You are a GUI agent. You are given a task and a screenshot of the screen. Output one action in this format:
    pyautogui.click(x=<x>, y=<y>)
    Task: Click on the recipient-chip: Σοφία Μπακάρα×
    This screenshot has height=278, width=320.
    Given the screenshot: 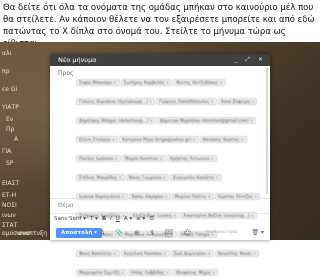 What is the action you would take?
    pyautogui.click(x=98, y=82)
    